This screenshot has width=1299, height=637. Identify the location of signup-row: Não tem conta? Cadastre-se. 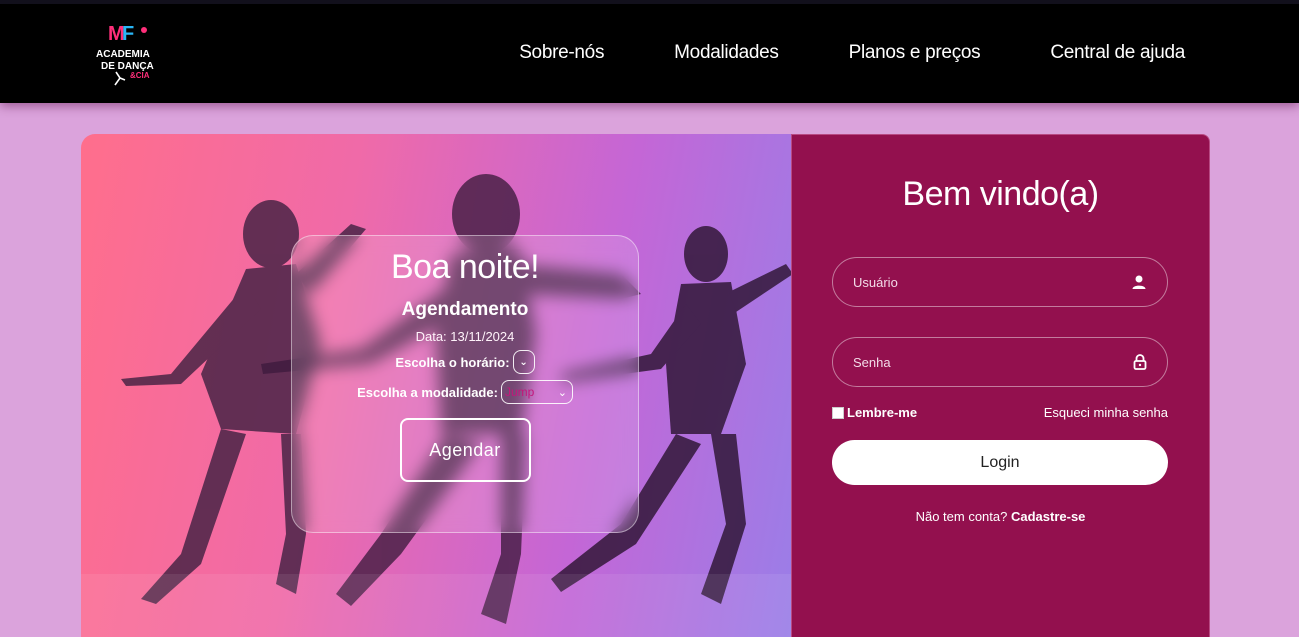
(1000, 516).